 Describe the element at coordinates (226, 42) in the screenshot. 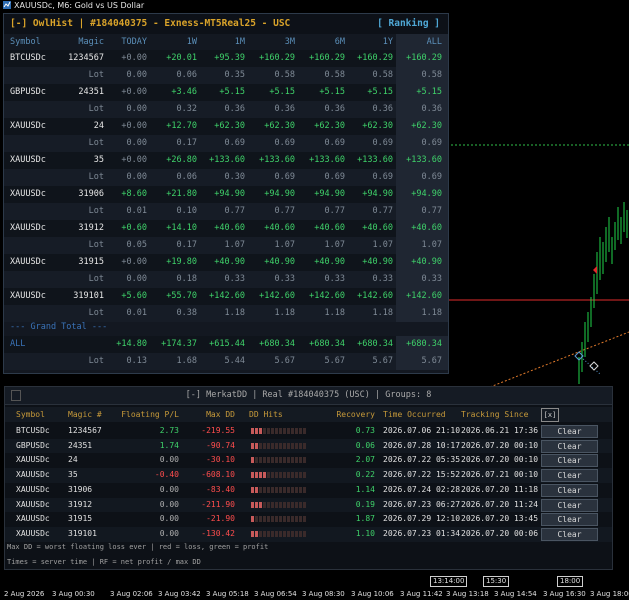

I see `owlhist-column-header: Symbol Magic TODAY 1W 1M 3M 6M 1Y ALL` at that location.